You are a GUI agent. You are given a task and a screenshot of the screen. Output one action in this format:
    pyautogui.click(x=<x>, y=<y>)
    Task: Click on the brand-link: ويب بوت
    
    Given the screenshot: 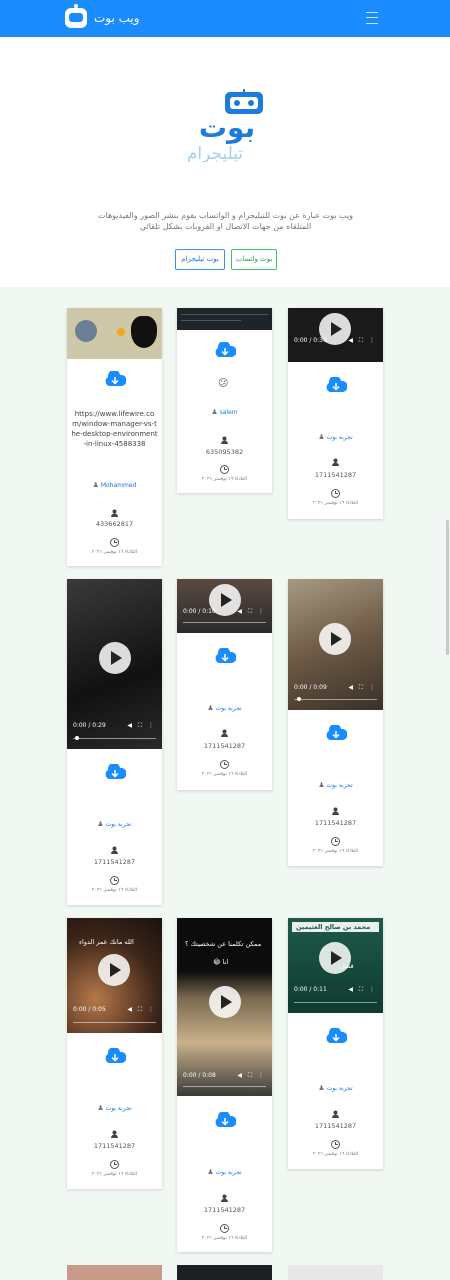 What is the action you would take?
    pyautogui.click(x=102, y=17)
    